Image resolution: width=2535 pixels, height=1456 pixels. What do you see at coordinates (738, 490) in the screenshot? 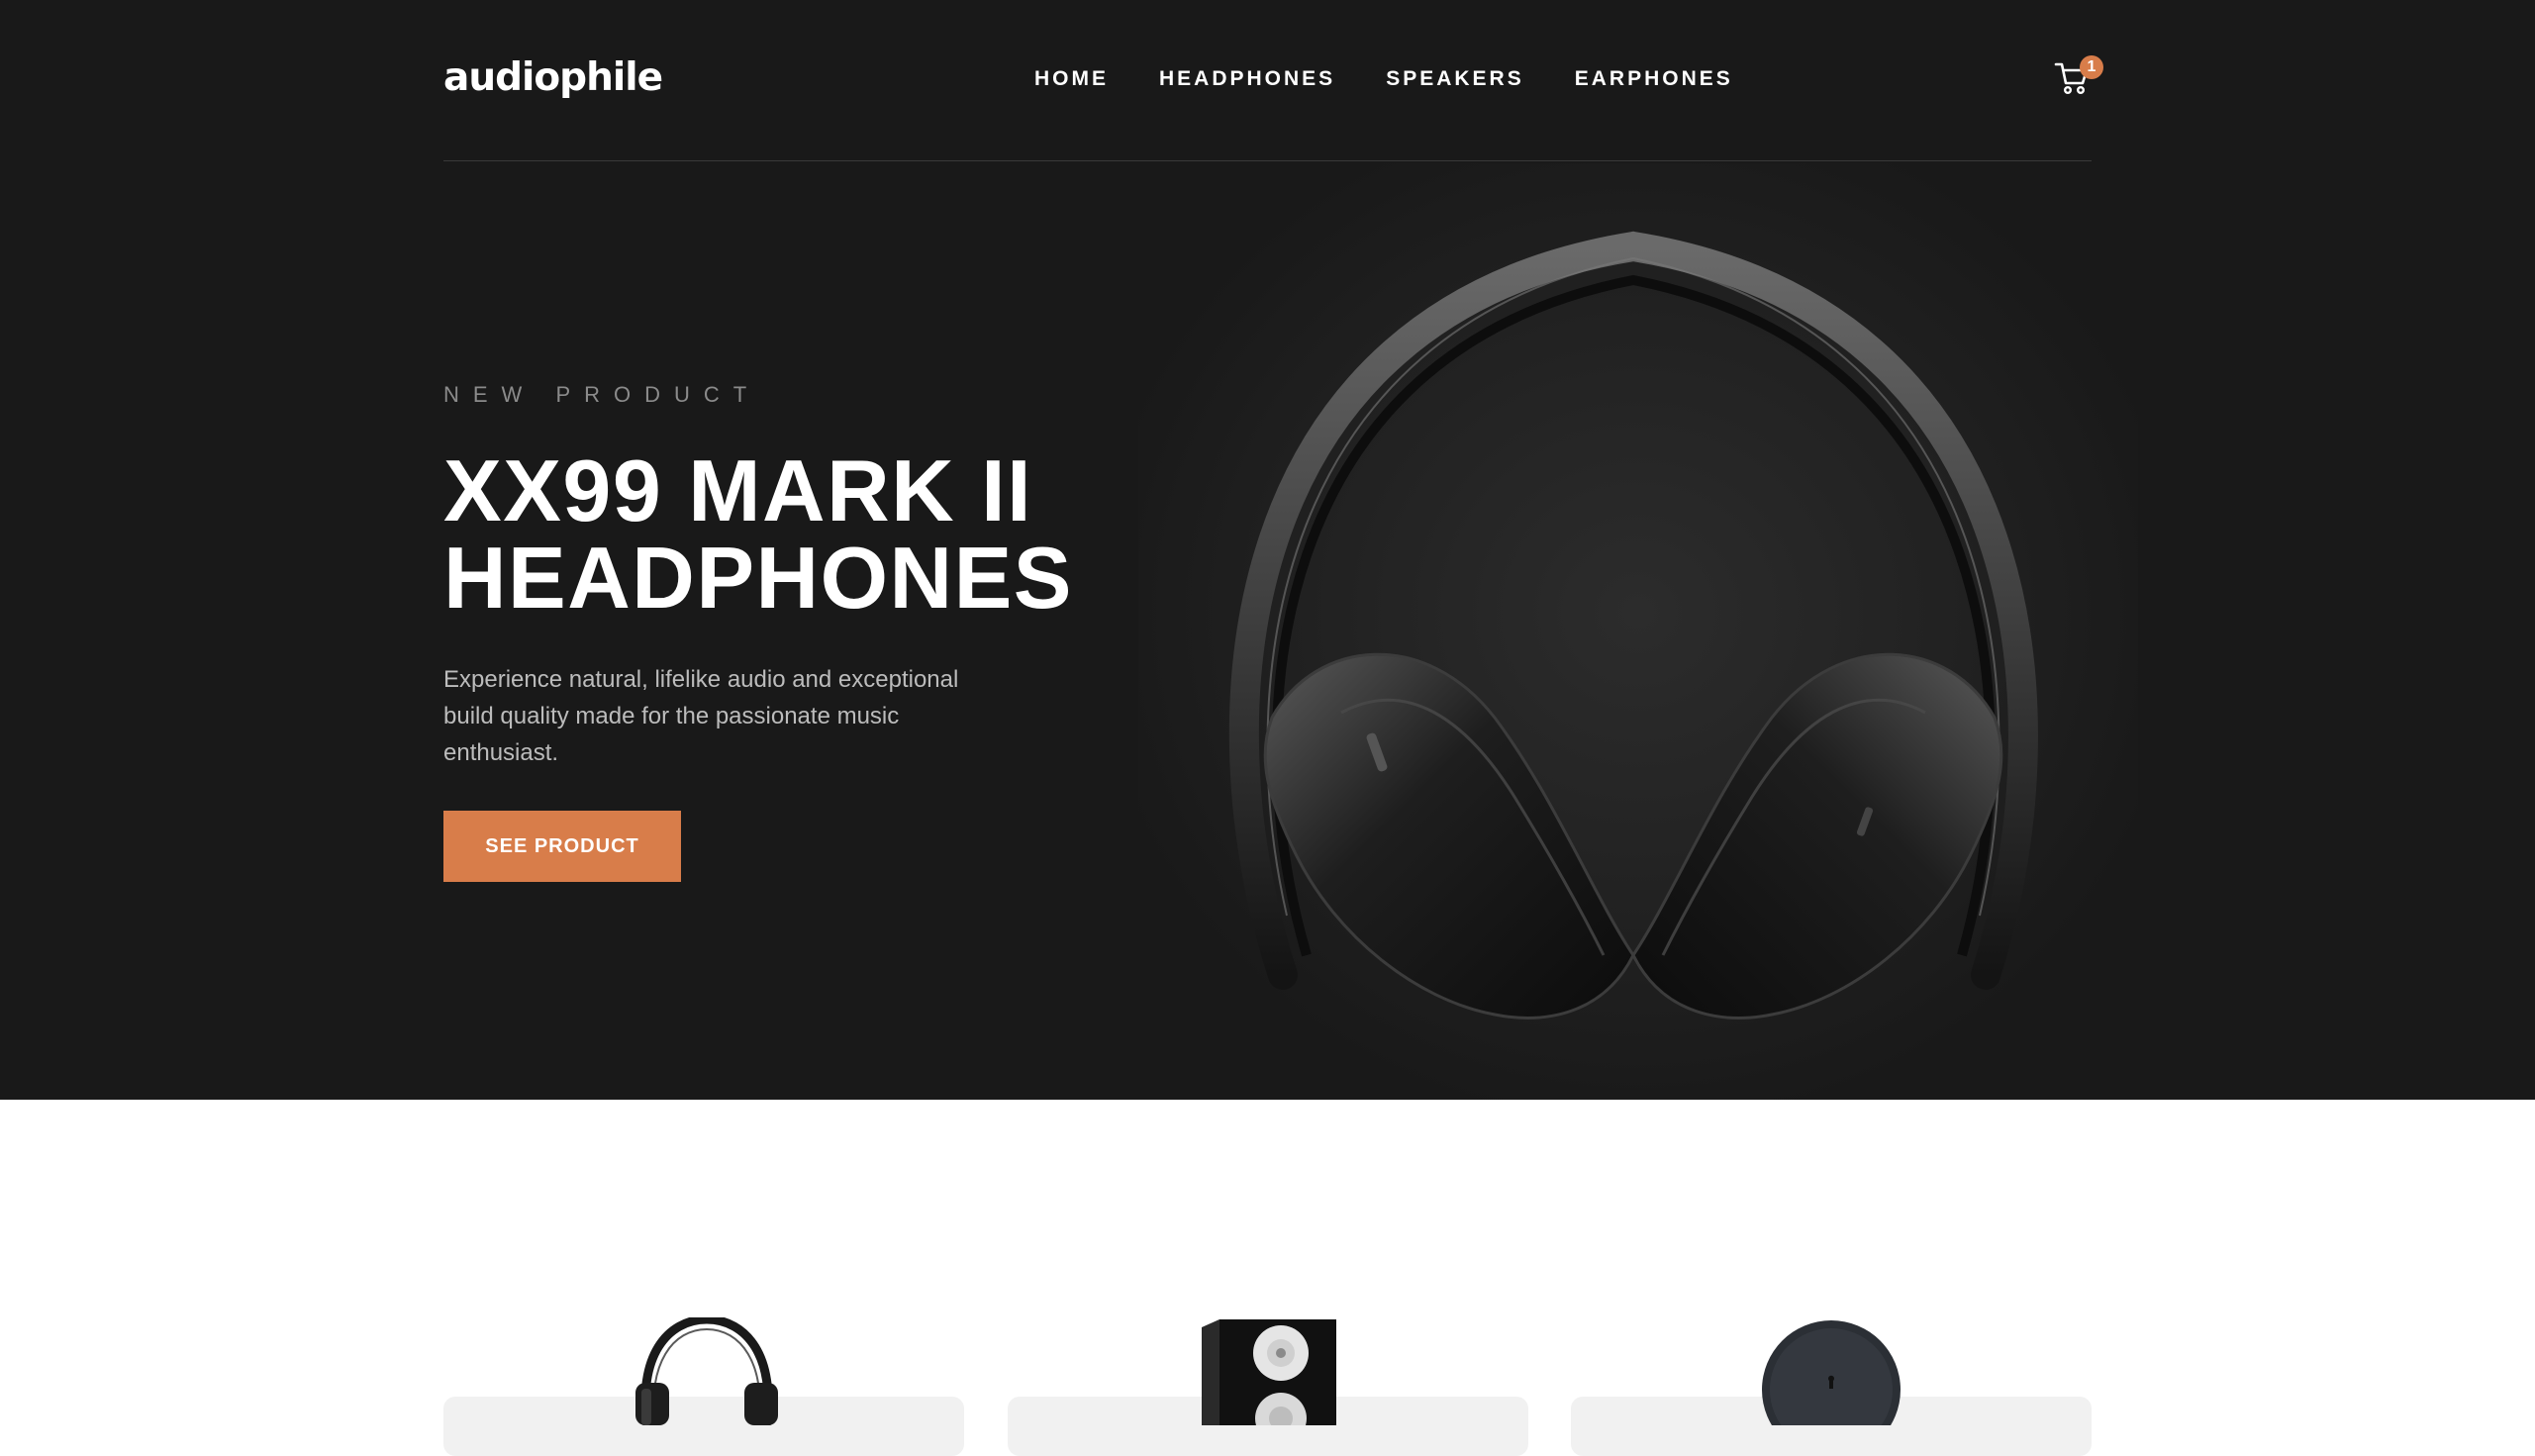
I see `hero-title-line-1: XX99 MARK II` at bounding box center [738, 490].